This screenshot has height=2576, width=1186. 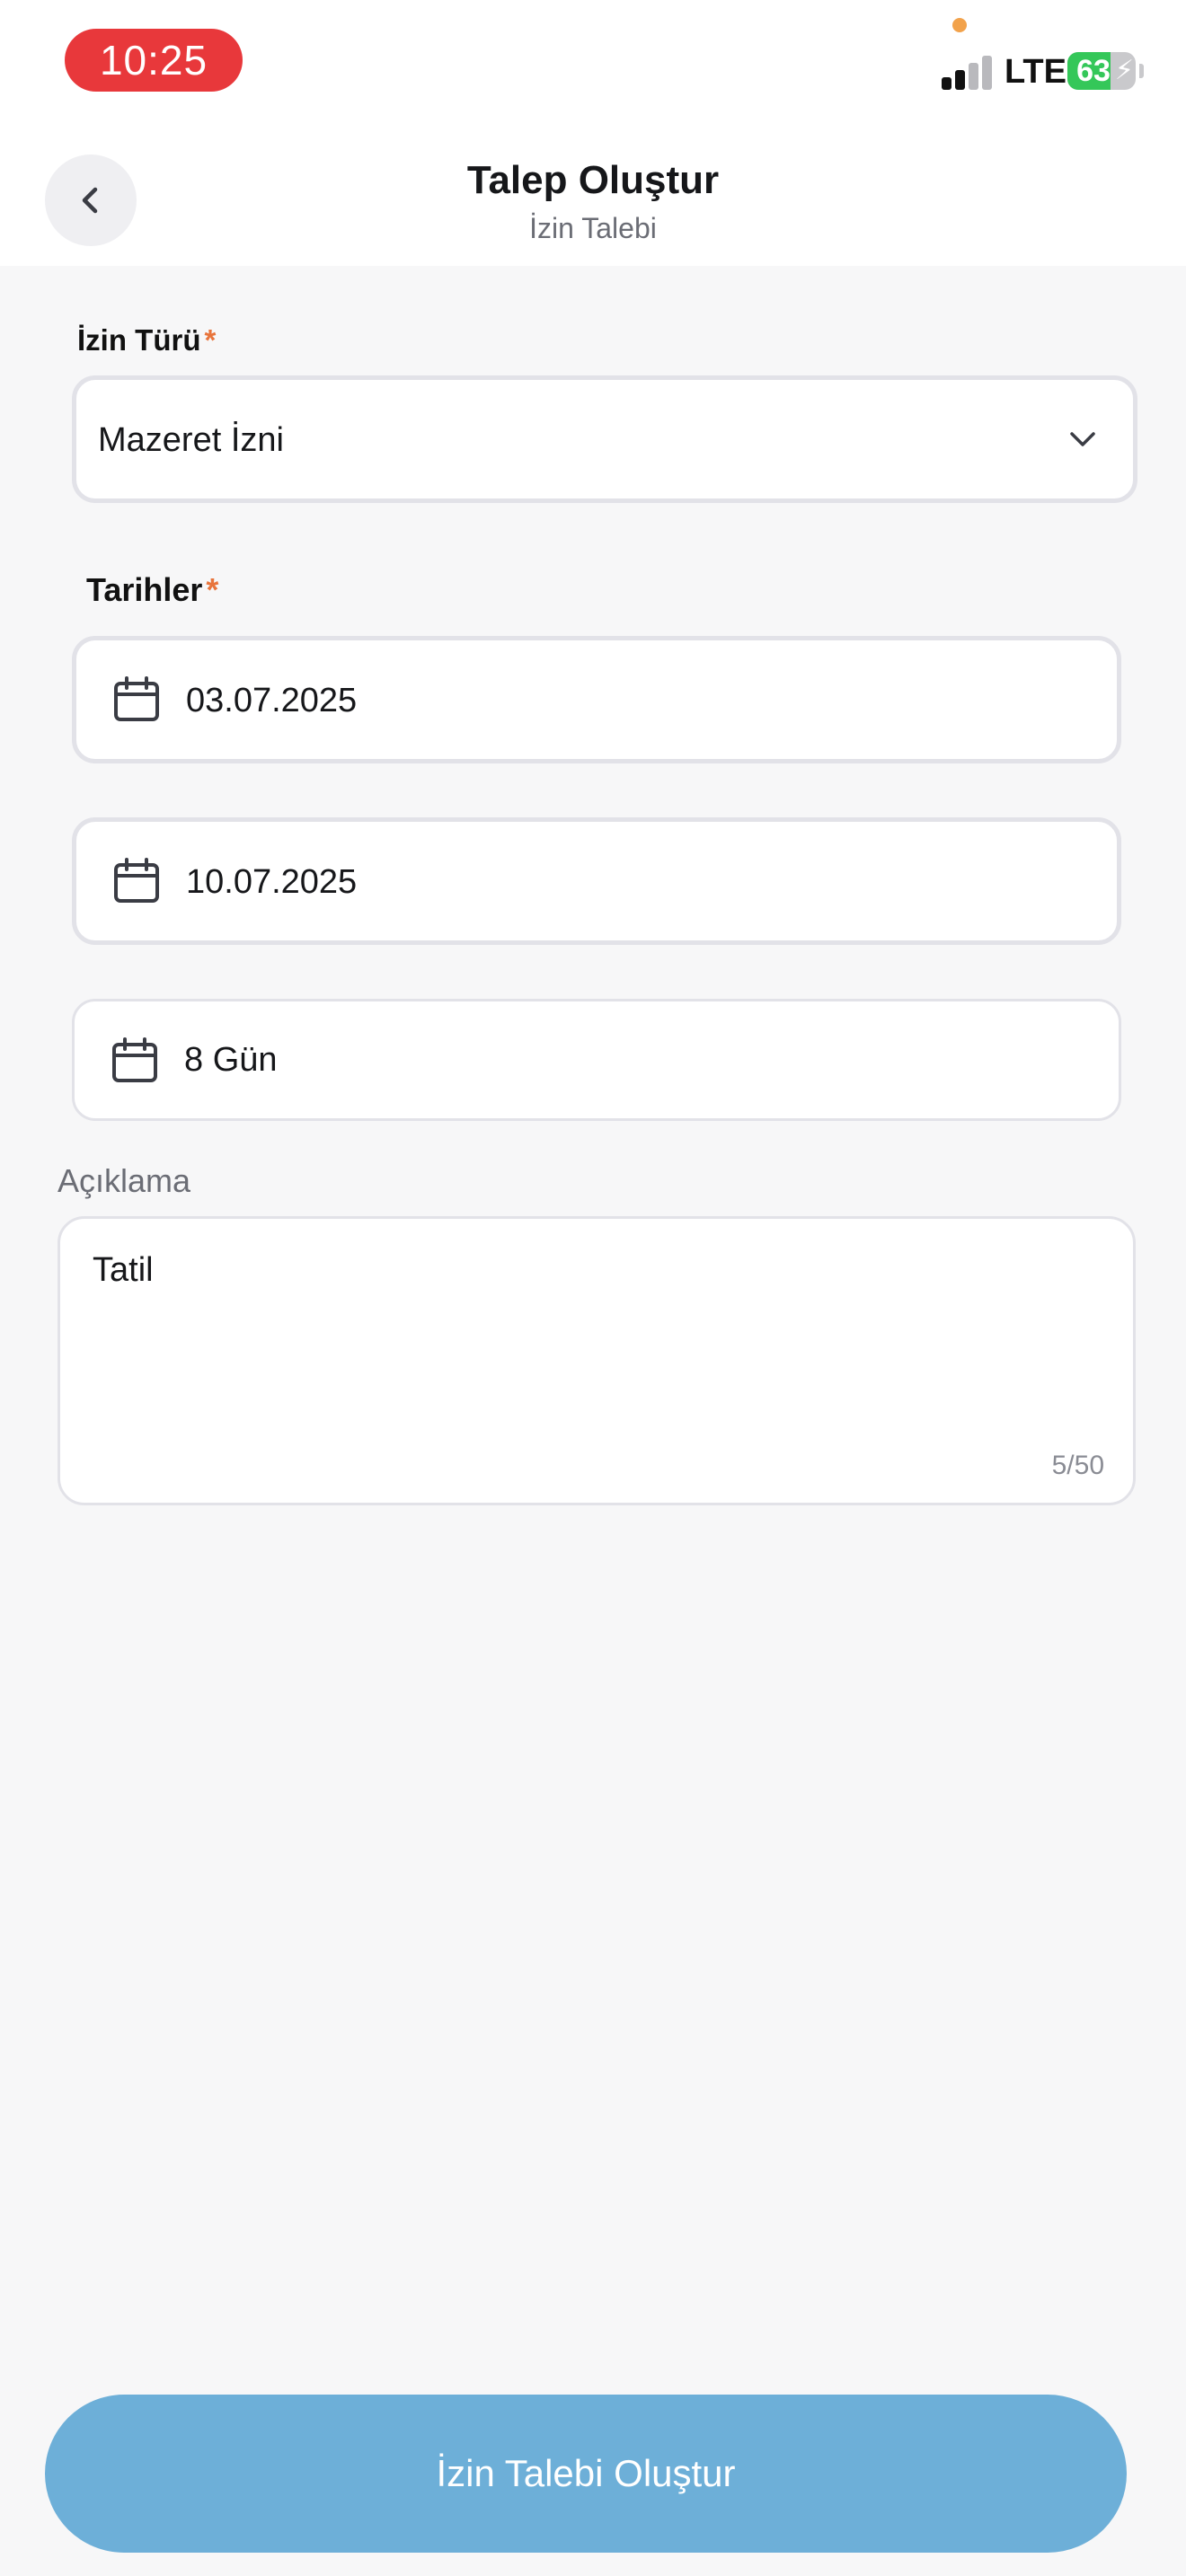 What do you see at coordinates (596, 1060) in the screenshot?
I see `duration-field: 8 Gün` at bounding box center [596, 1060].